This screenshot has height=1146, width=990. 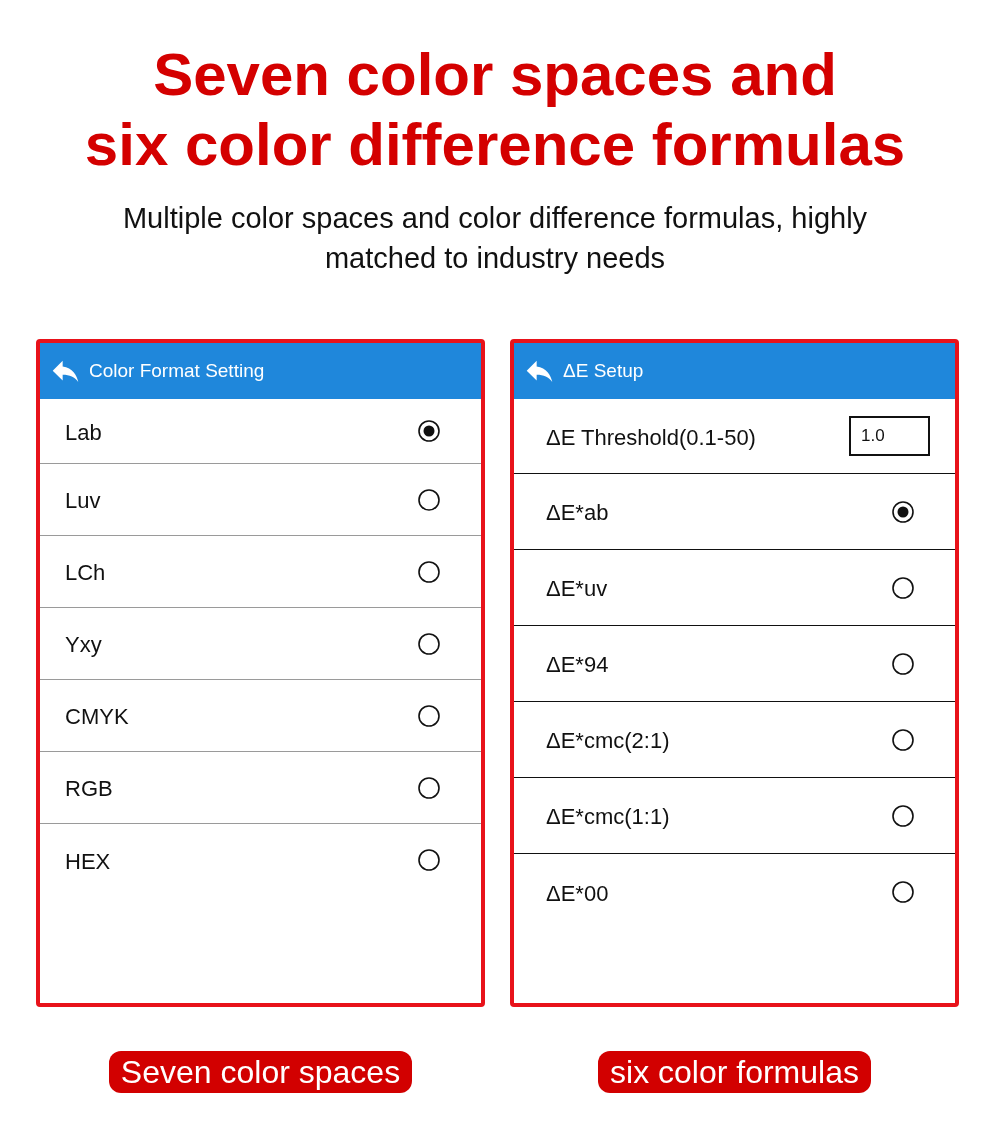 What do you see at coordinates (607, 740) in the screenshot?
I see `option-label: ΔE*cmc(2:1)` at bounding box center [607, 740].